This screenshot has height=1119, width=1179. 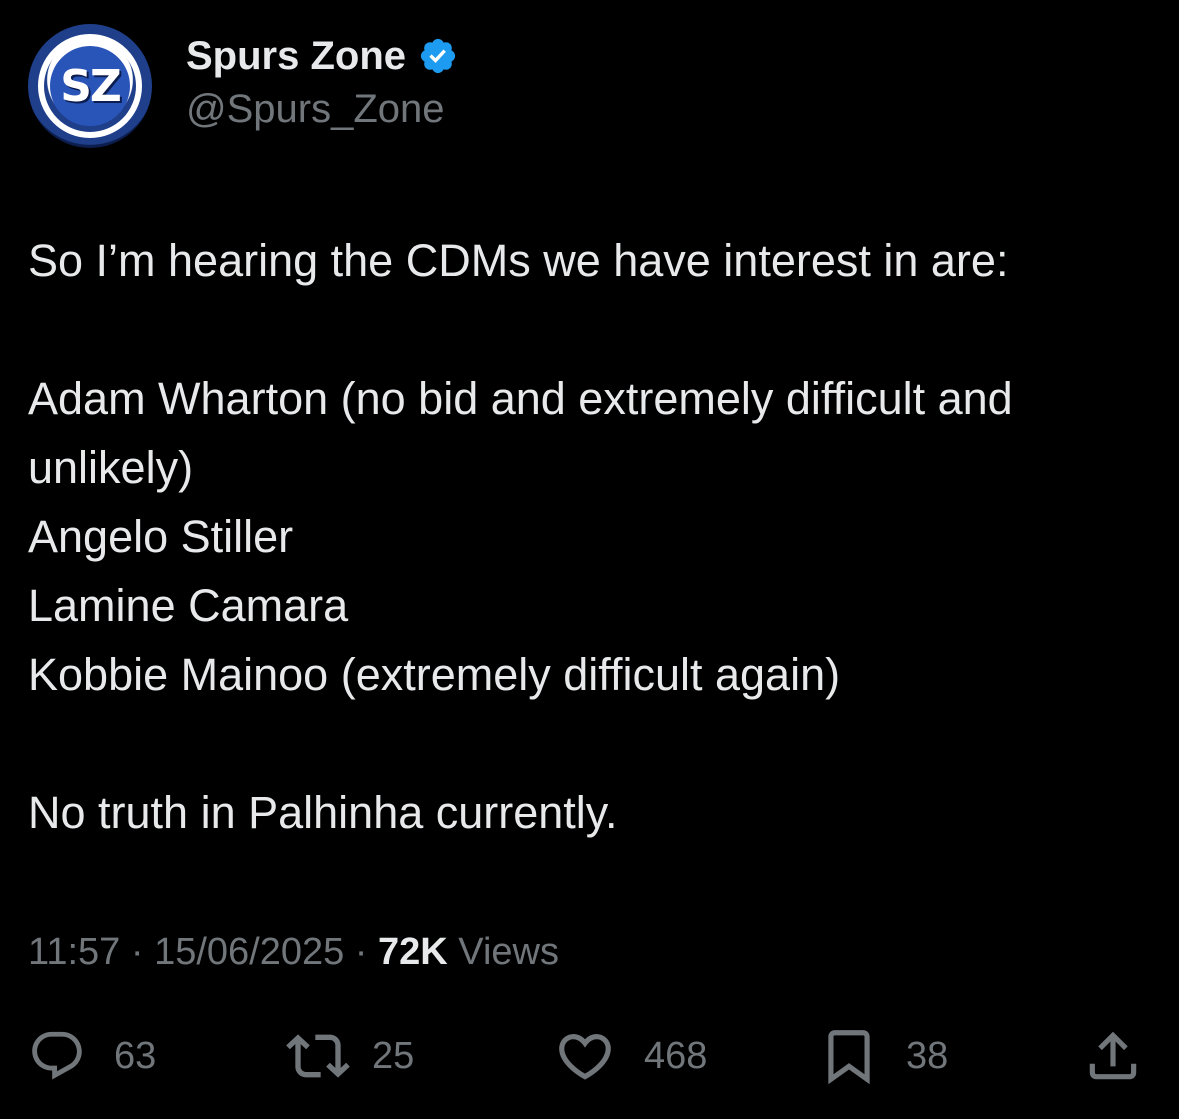 What do you see at coordinates (249, 952) in the screenshot?
I see `tweet-date: 15/06/2025` at bounding box center [249, 952].